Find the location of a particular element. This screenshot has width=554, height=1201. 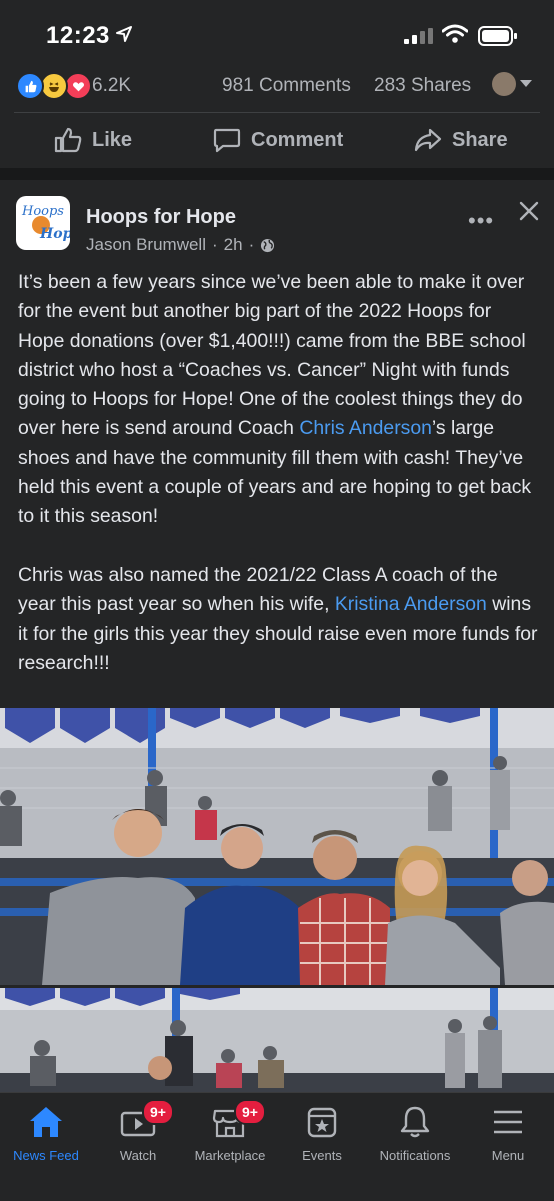

shares-count: 283 Shares is located at coordinates (422, 86).